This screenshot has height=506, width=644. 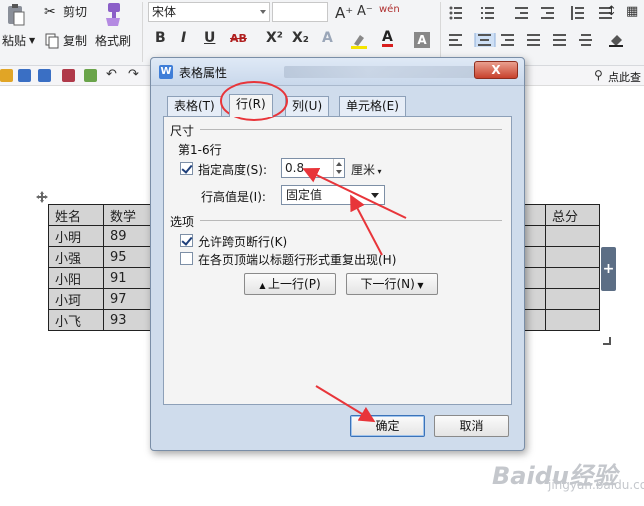 I want to click on dialog-titlebar: W 表格属性 X, so click(x=337, y=72).